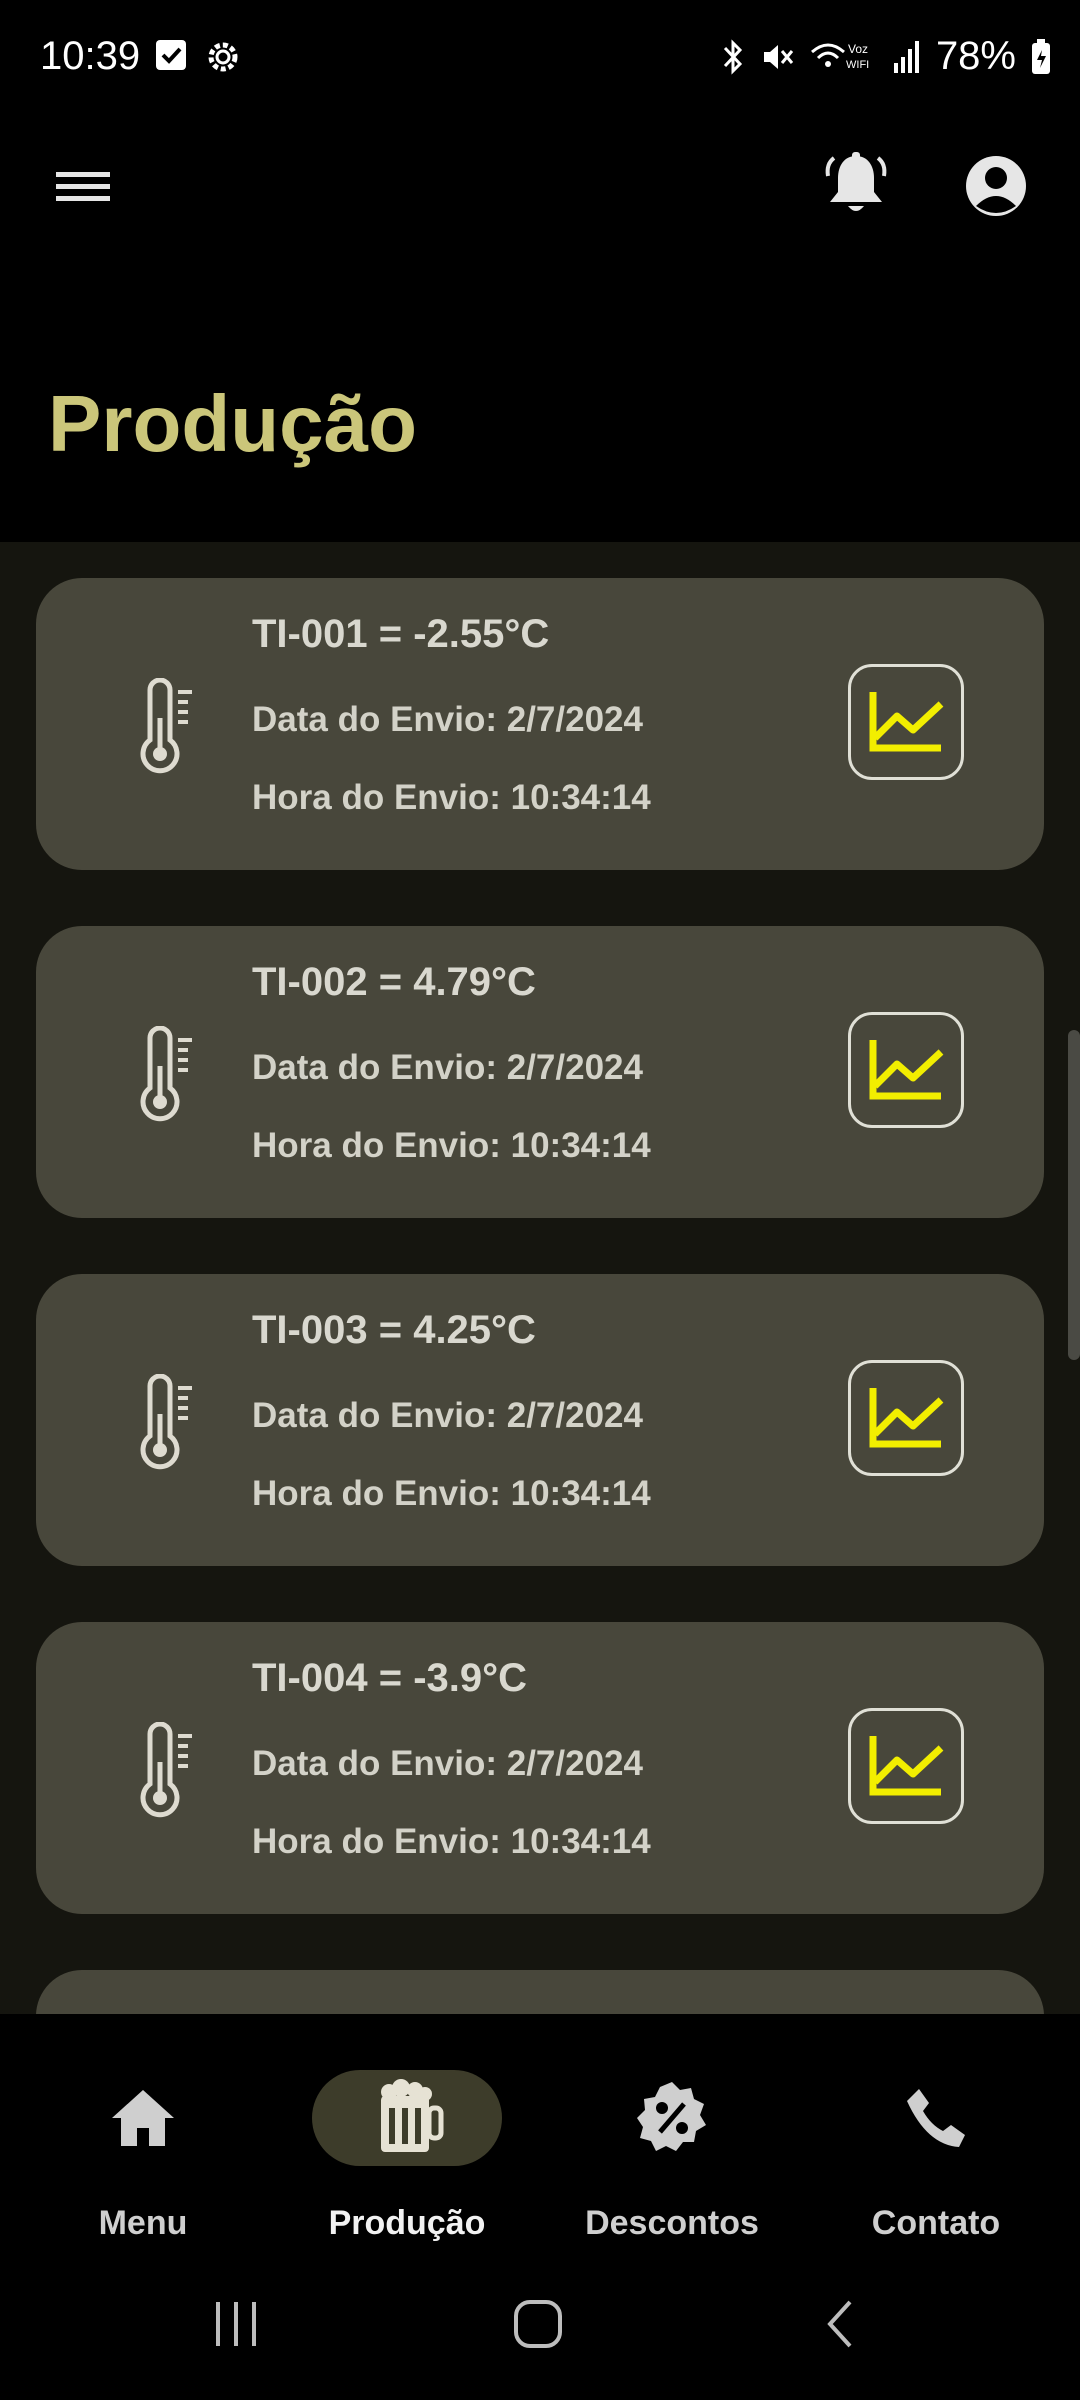  Describe the element at coordinates (83, 186) in the screenshot. I see `hamburger-icon` at that location.